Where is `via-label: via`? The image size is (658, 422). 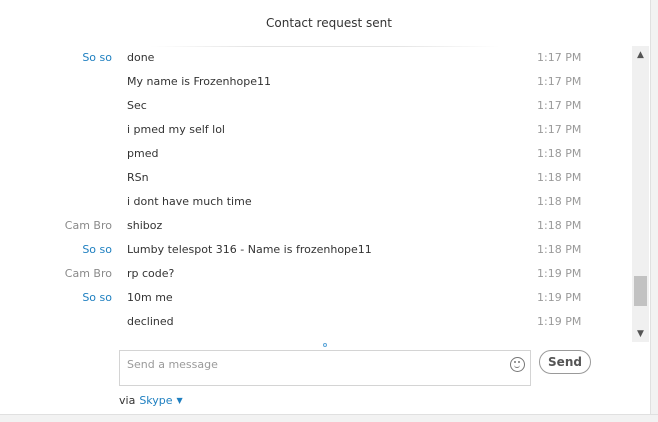
via-label: via is located at coordinates (127, 400).